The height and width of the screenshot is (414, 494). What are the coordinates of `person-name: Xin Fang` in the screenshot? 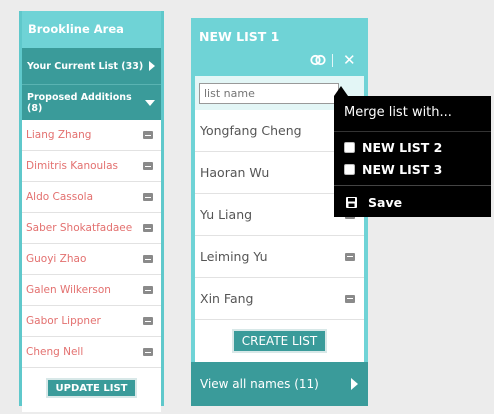 It's located at (227, 298).